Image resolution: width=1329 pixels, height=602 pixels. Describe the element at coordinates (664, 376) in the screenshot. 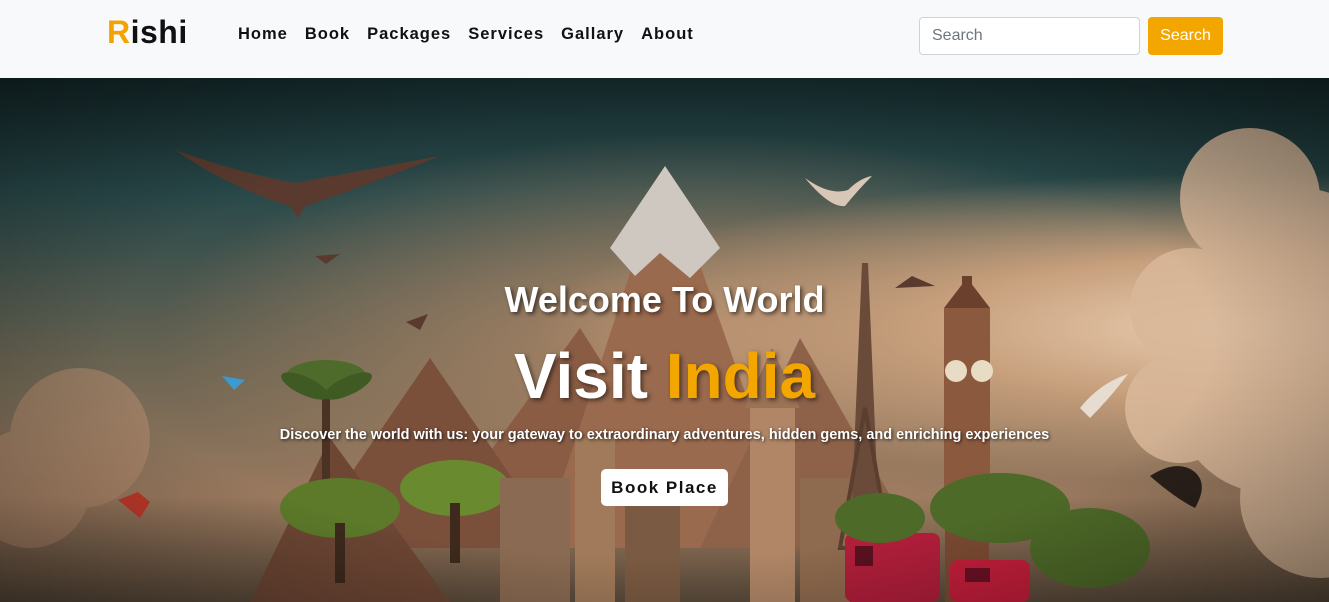

I see `hero-title: Visit India` at that location.